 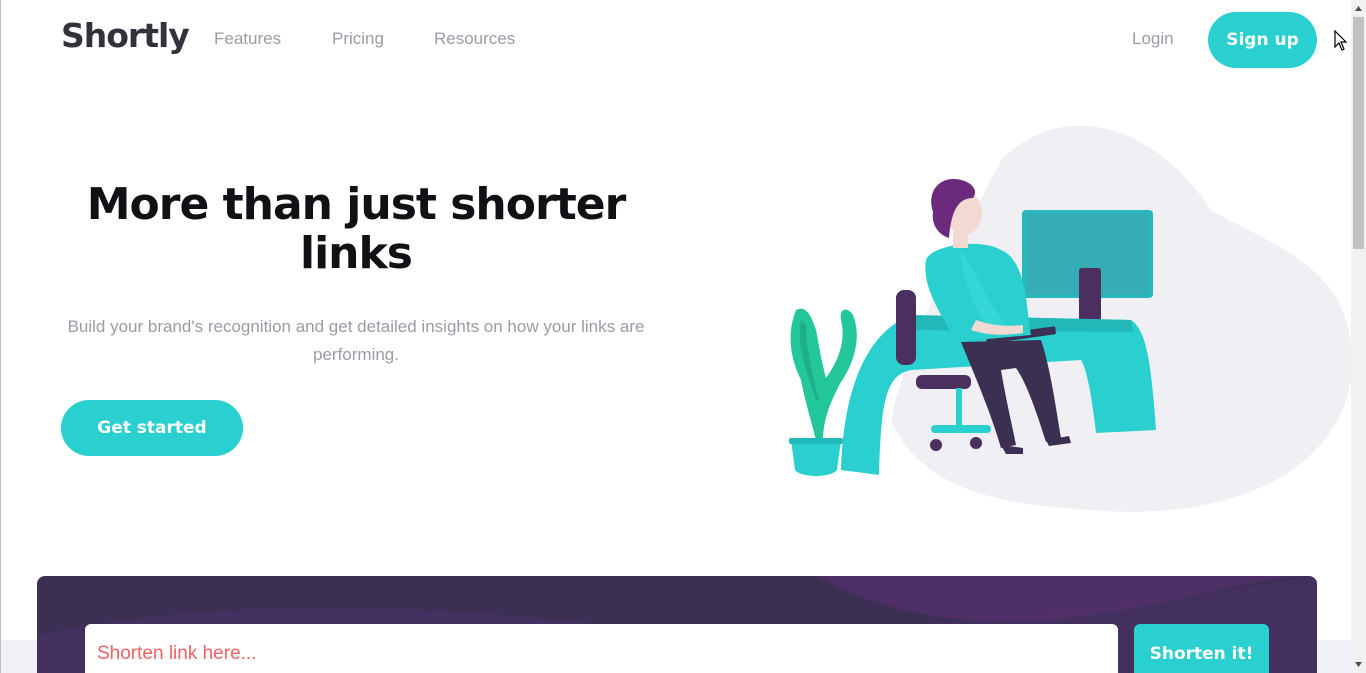 I want to click on scroll-up-icon, so click(x=1358, y=8).